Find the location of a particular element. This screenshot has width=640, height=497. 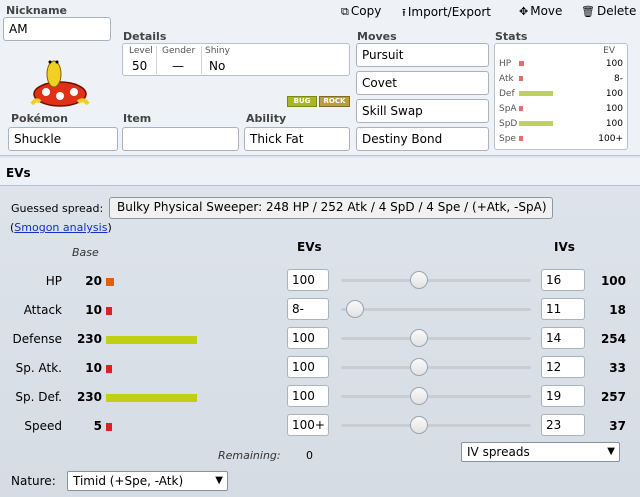

nature-select: Timid (+Spe, -Atk) ▼ is located at coordinates (147, 481).